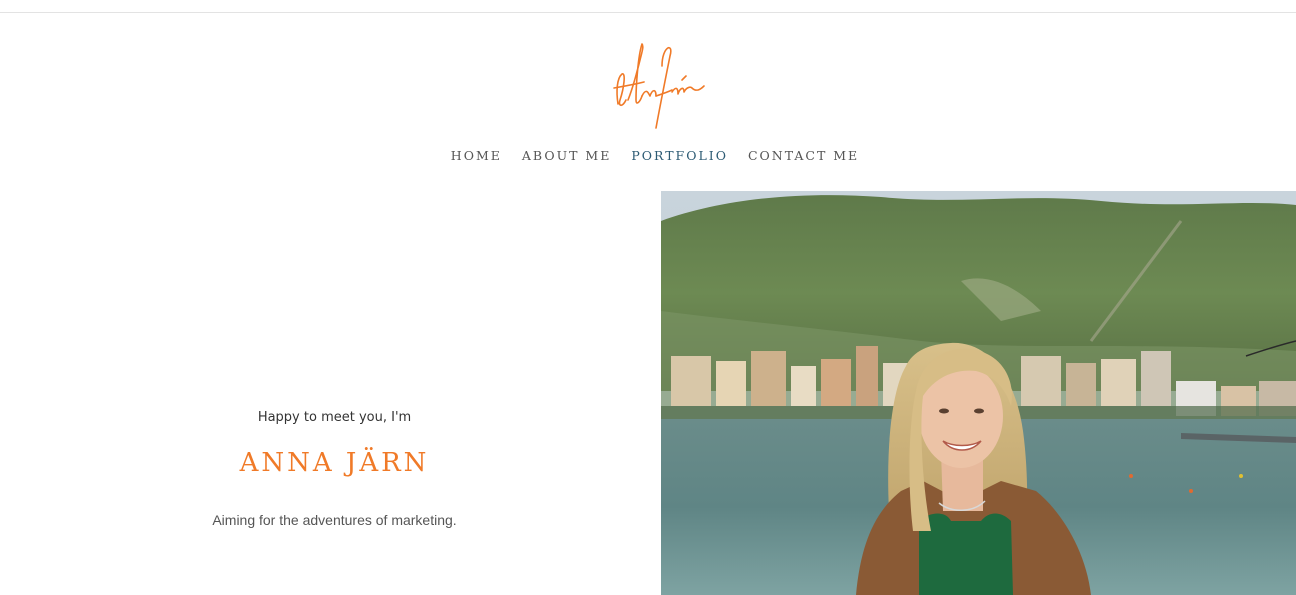 The image size is (1296, 595). I want to click on hero-name: ANNA JÄRN, so click(334, 463).